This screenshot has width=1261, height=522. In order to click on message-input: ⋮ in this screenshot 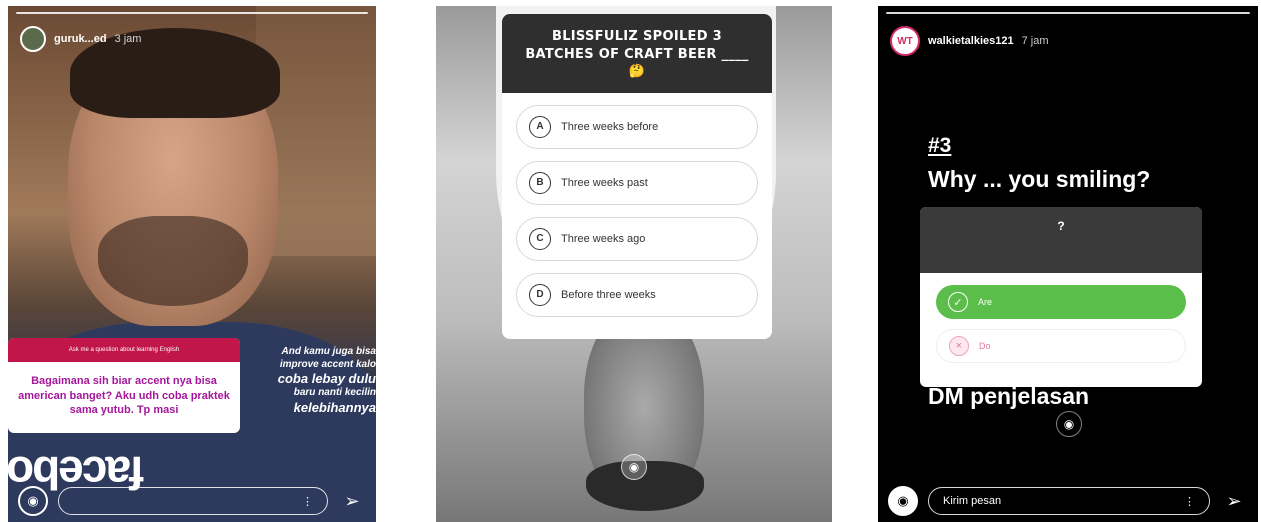, I will do `click(193, 501)`.